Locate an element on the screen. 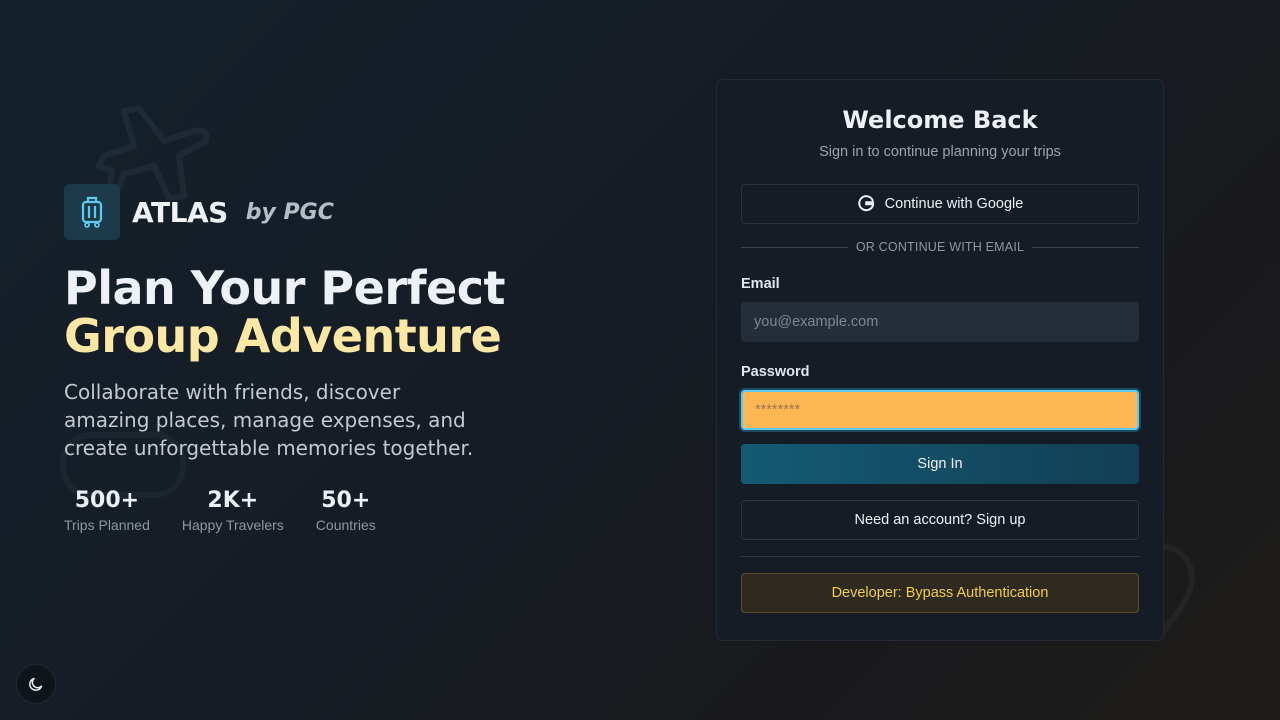 The height and width of the screenshot is (720, 1280). stat-countries: 50+ Countries is located at coordinates (346, 510).